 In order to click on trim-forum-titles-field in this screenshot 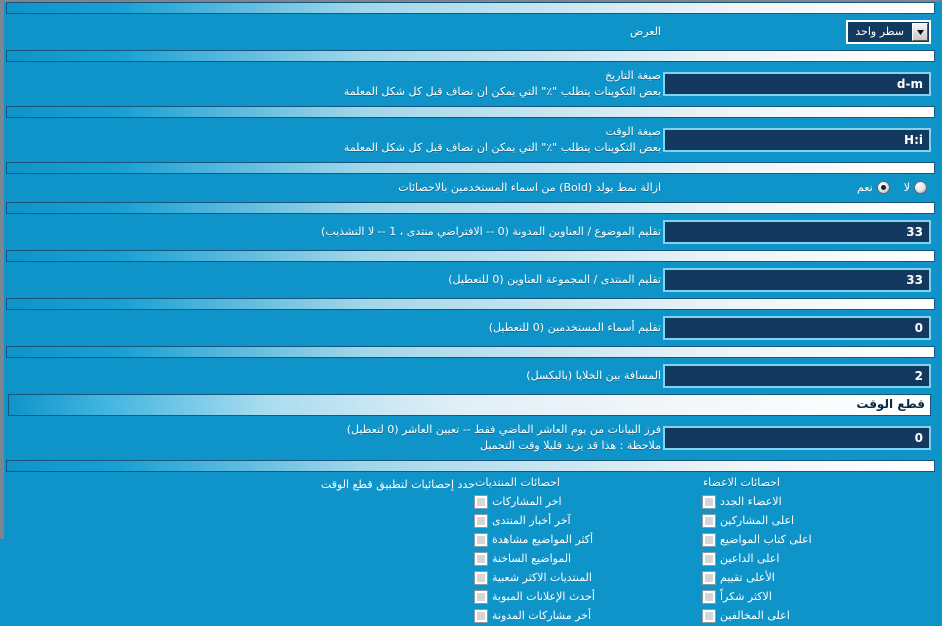, I will do `click(796, 279)`.